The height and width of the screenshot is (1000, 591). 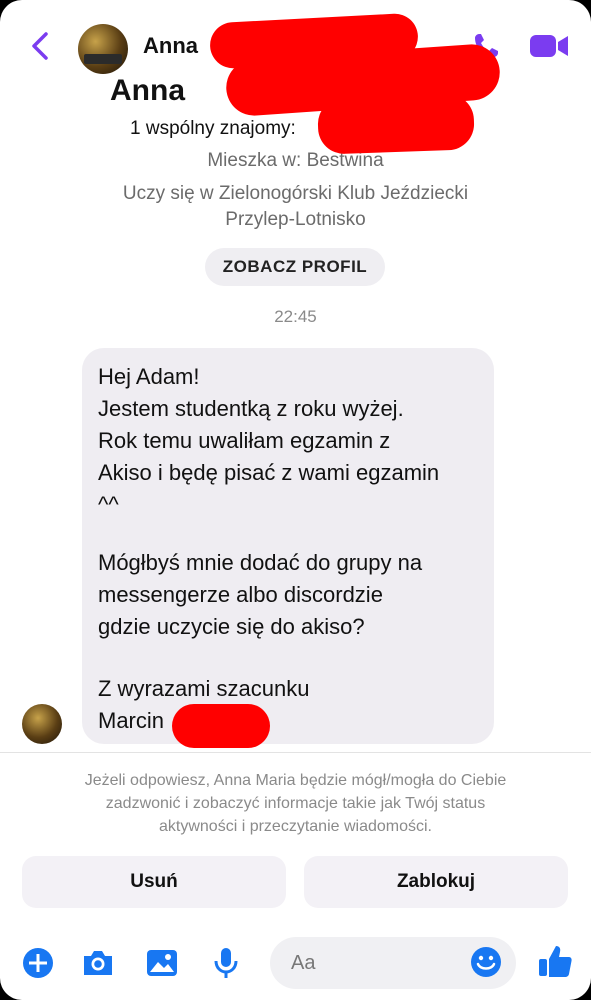 I want to click on message-line: messengerze albo discordzie, so click(x=240, y=594).